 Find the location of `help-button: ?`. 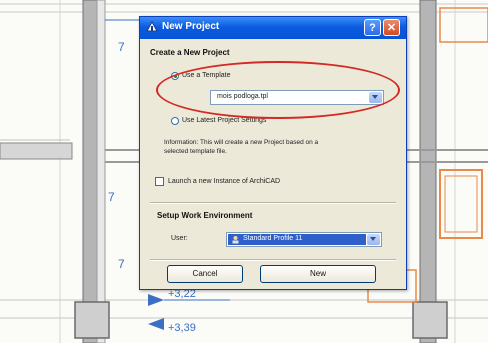

help-button: ? is located at coordinates (372, 27).